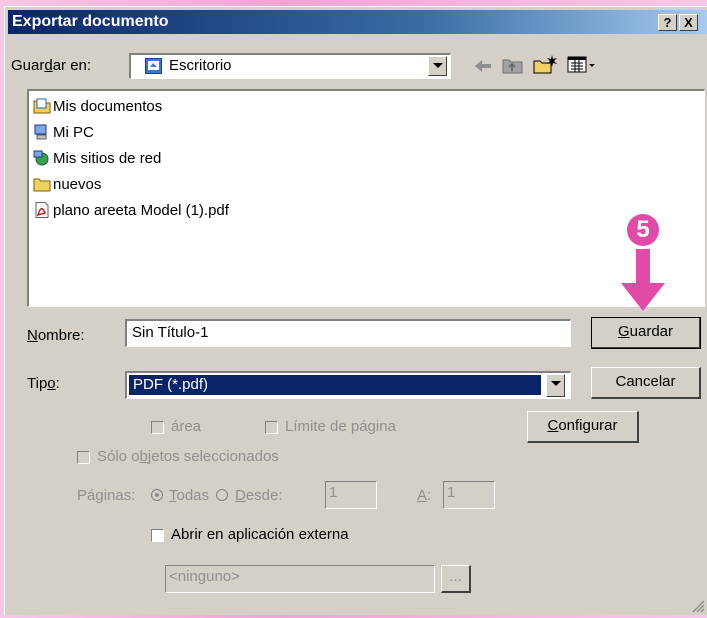 This screenshot has height=618, width=707. I want to click on page-limit-checkbox, so click(271, 427).